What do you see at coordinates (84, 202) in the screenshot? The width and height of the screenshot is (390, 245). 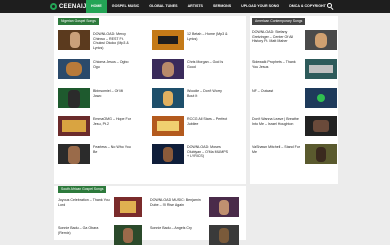 I see `post-title: Joyous Celebration – Thank You Lord` at bounding box center [84, 202].